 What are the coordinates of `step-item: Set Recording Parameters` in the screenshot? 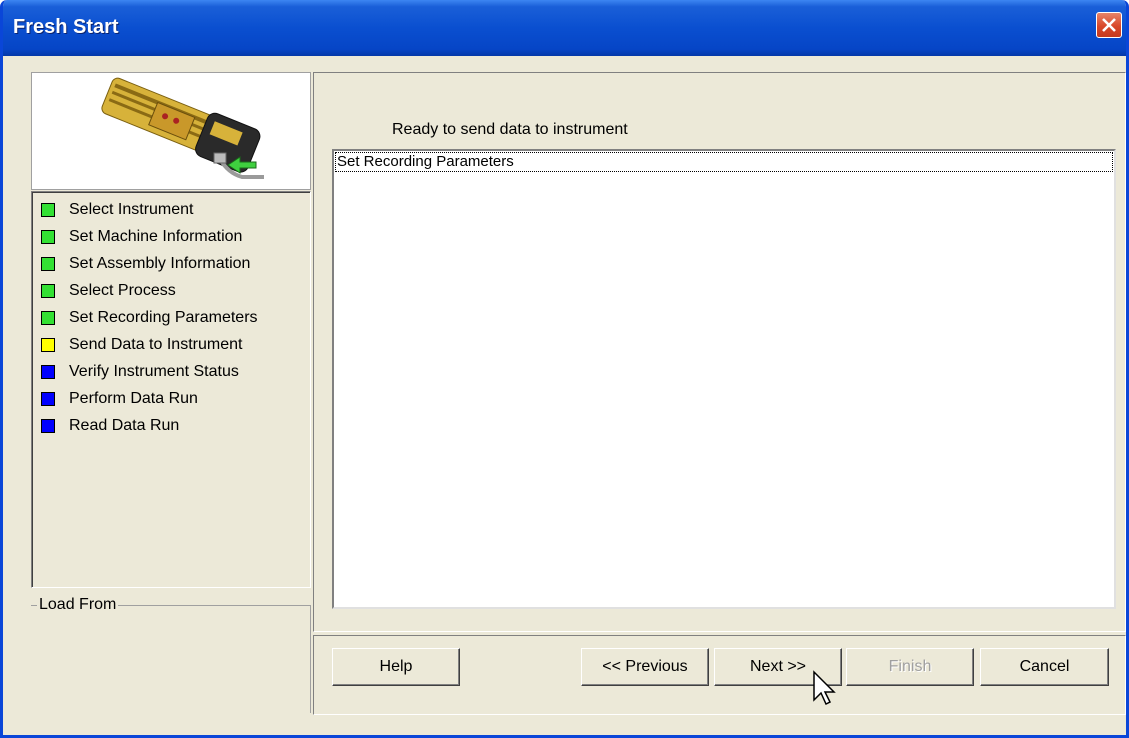 It's located at (149, 317).